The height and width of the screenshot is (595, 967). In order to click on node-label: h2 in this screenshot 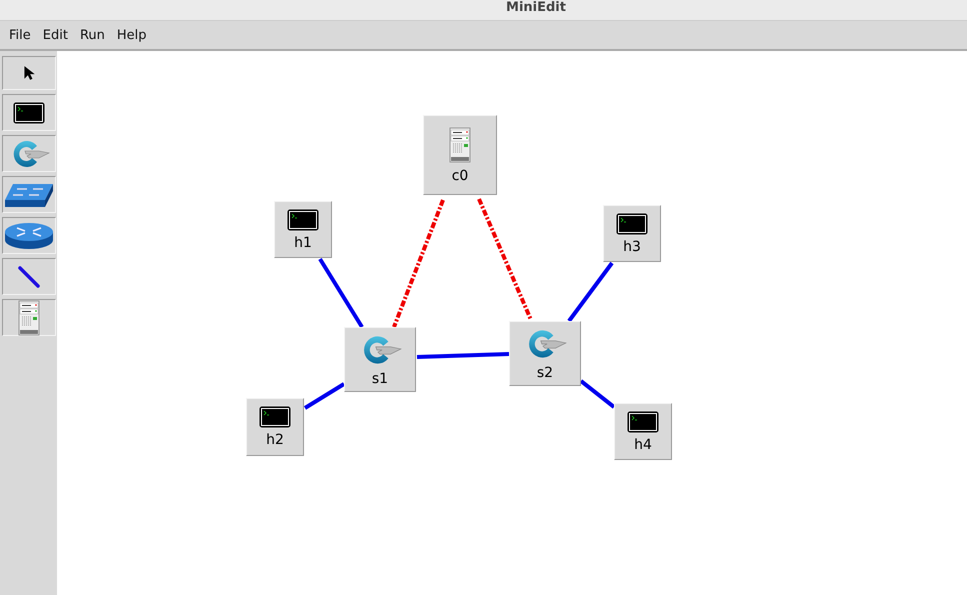, I will do `click(275, 440)`.